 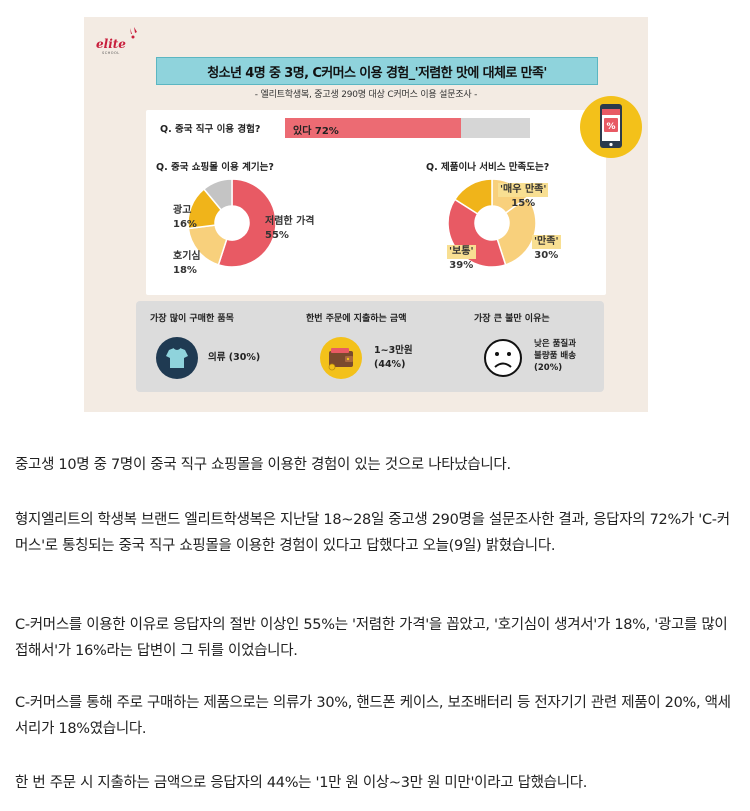 I want to click on card-complaint-title: 가장 큰 불만 이유는, so click(x=512, y=319).